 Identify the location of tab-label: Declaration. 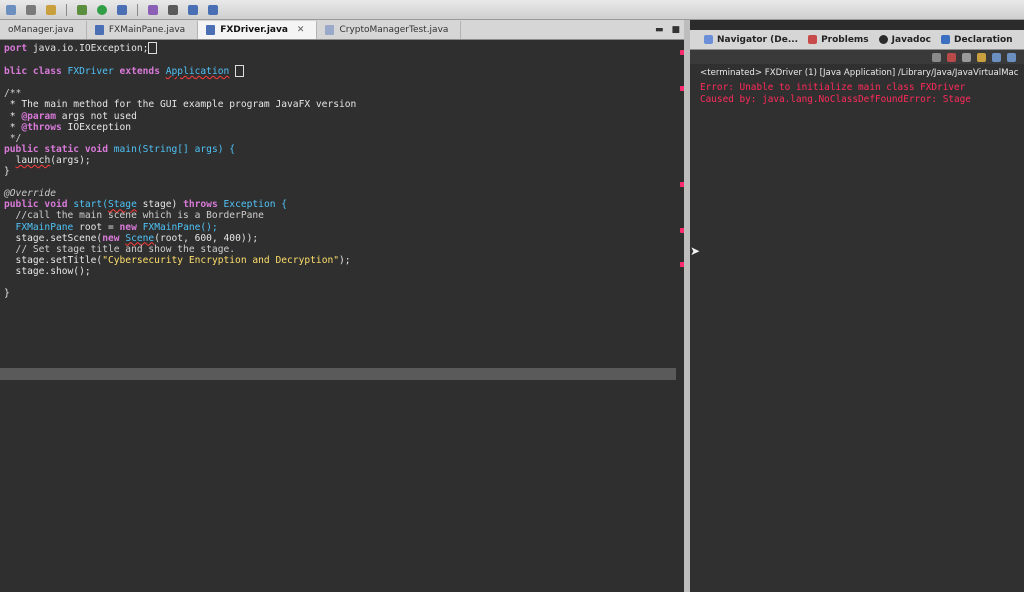
(983, 39).